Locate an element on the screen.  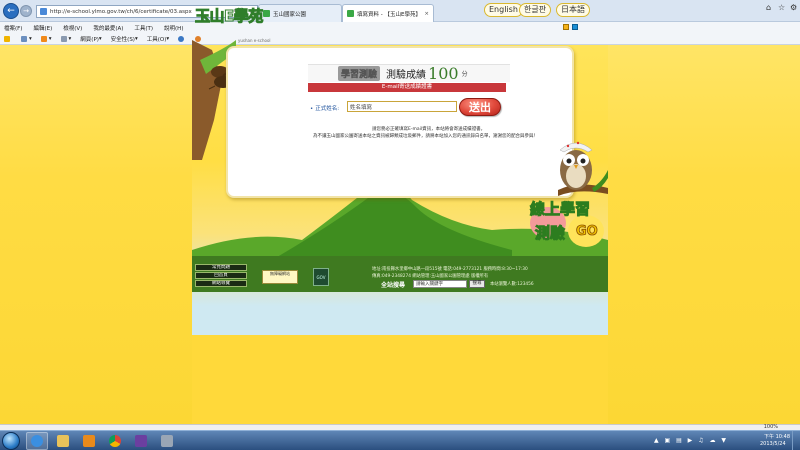
clock-date: 2013/5/24 is located at coordinates (773, 444).